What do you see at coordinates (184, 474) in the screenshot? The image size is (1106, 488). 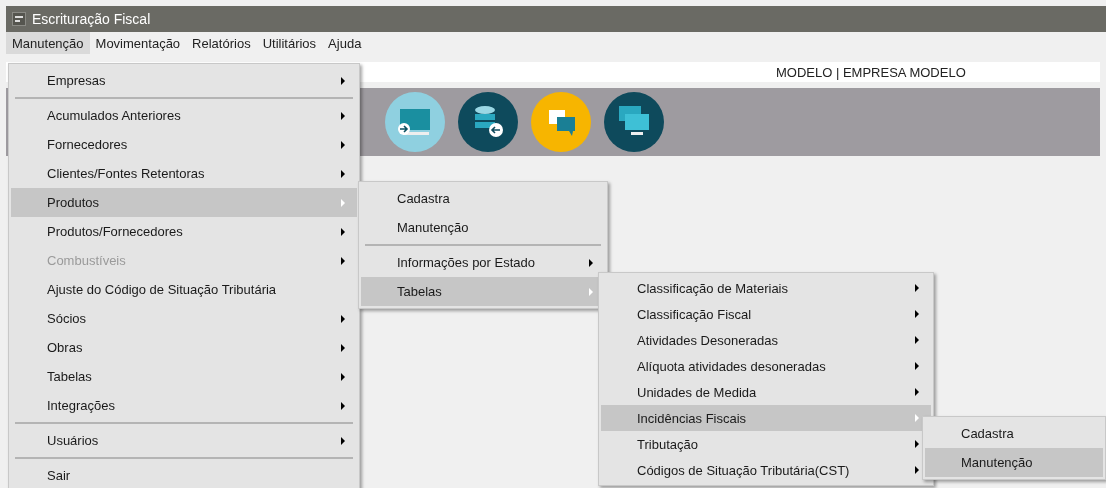 I see `menu-item: Sair` at bounding box center [184, 474].